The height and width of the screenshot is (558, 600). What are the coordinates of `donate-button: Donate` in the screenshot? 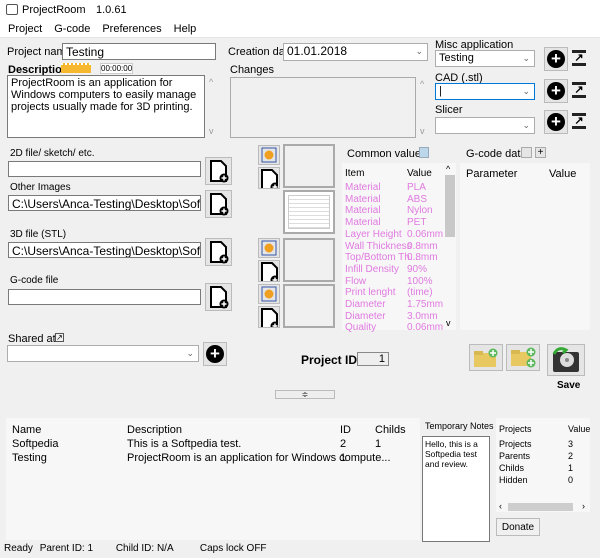 It's located at (518, 527).